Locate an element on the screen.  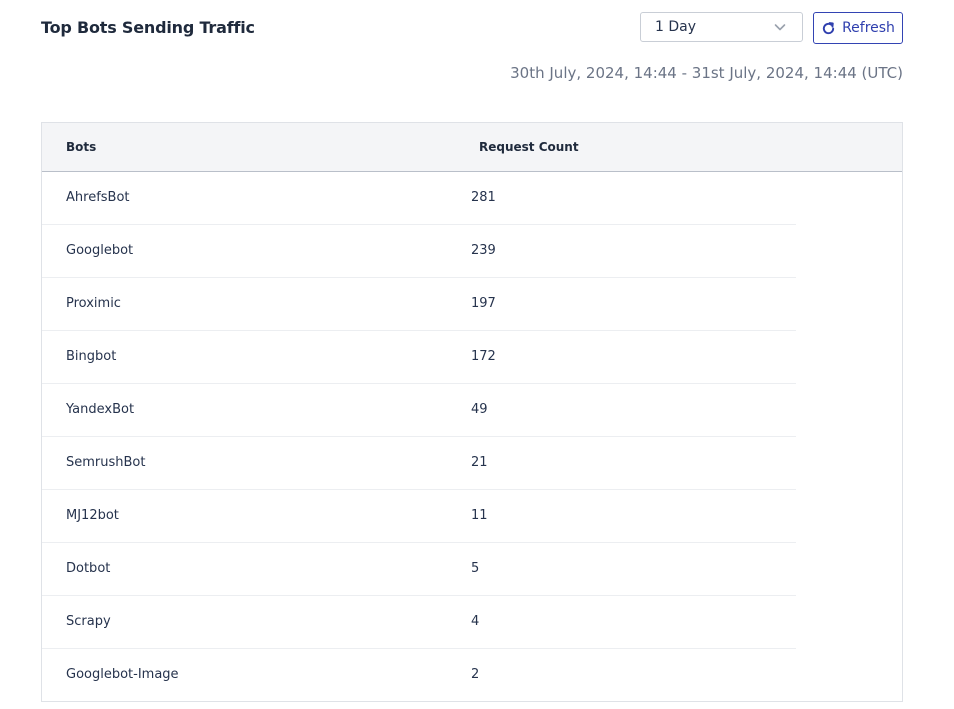
column-header-bots: Bots is located at coordinates (81, 147).